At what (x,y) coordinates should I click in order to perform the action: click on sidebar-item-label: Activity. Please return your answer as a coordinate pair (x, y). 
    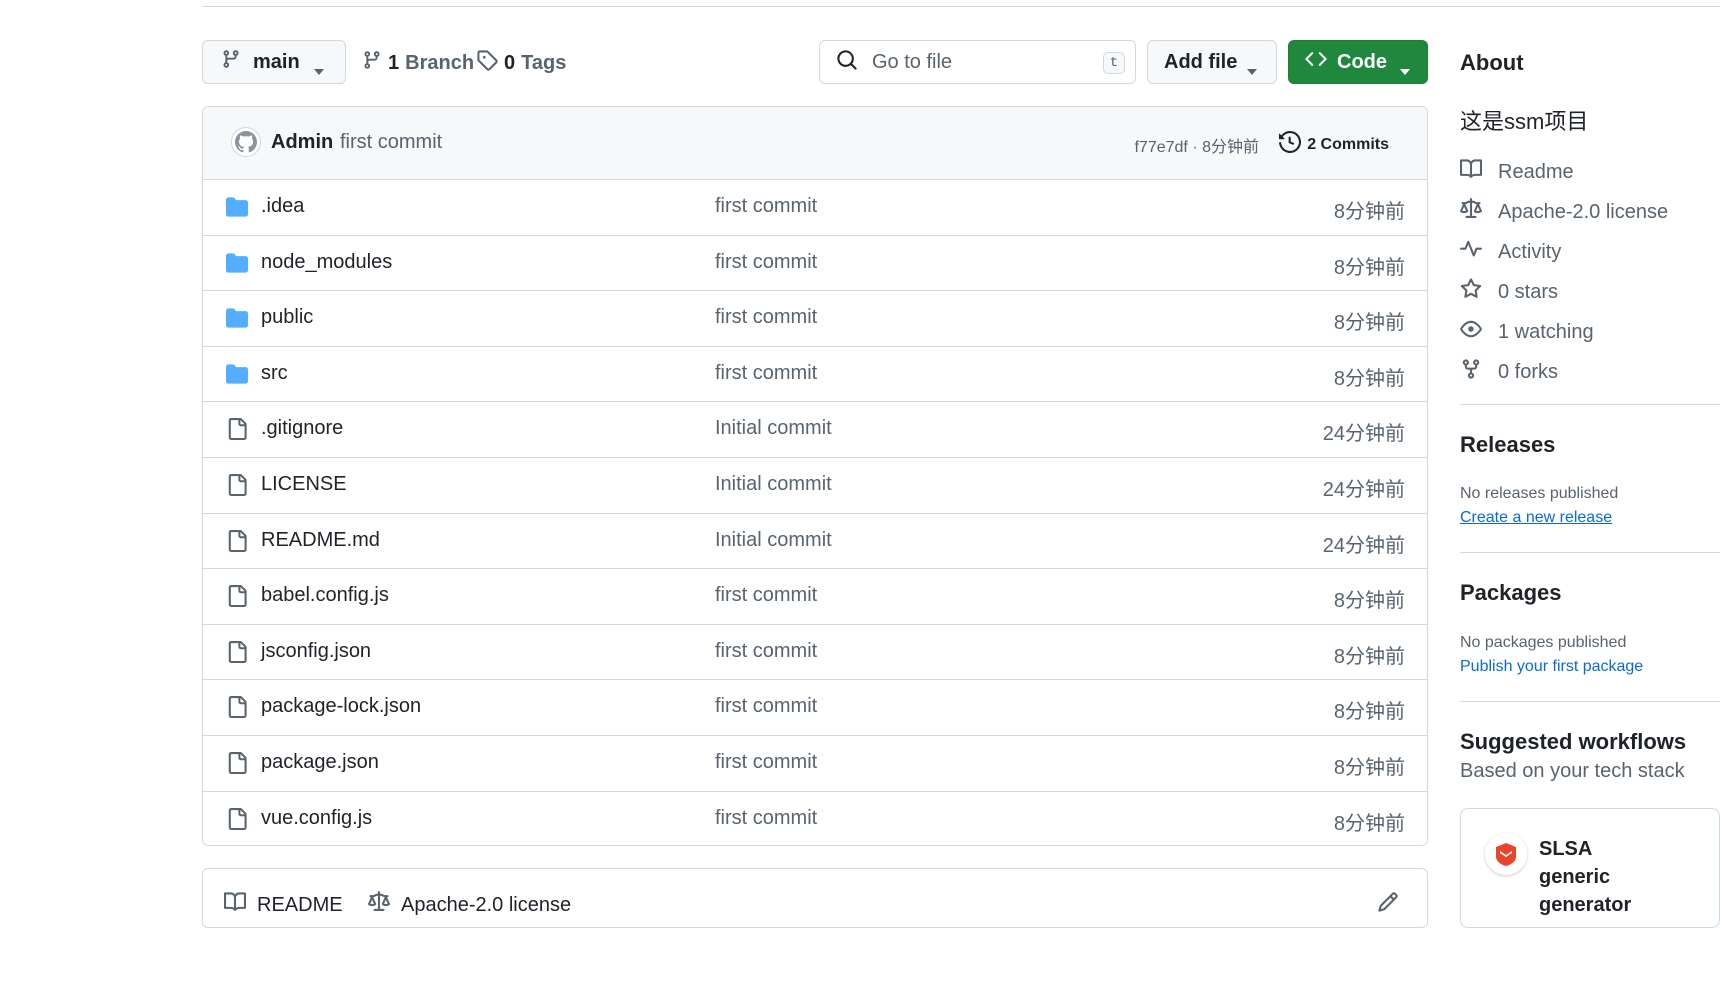
    Looking at the image, I should click on (1530, 251).